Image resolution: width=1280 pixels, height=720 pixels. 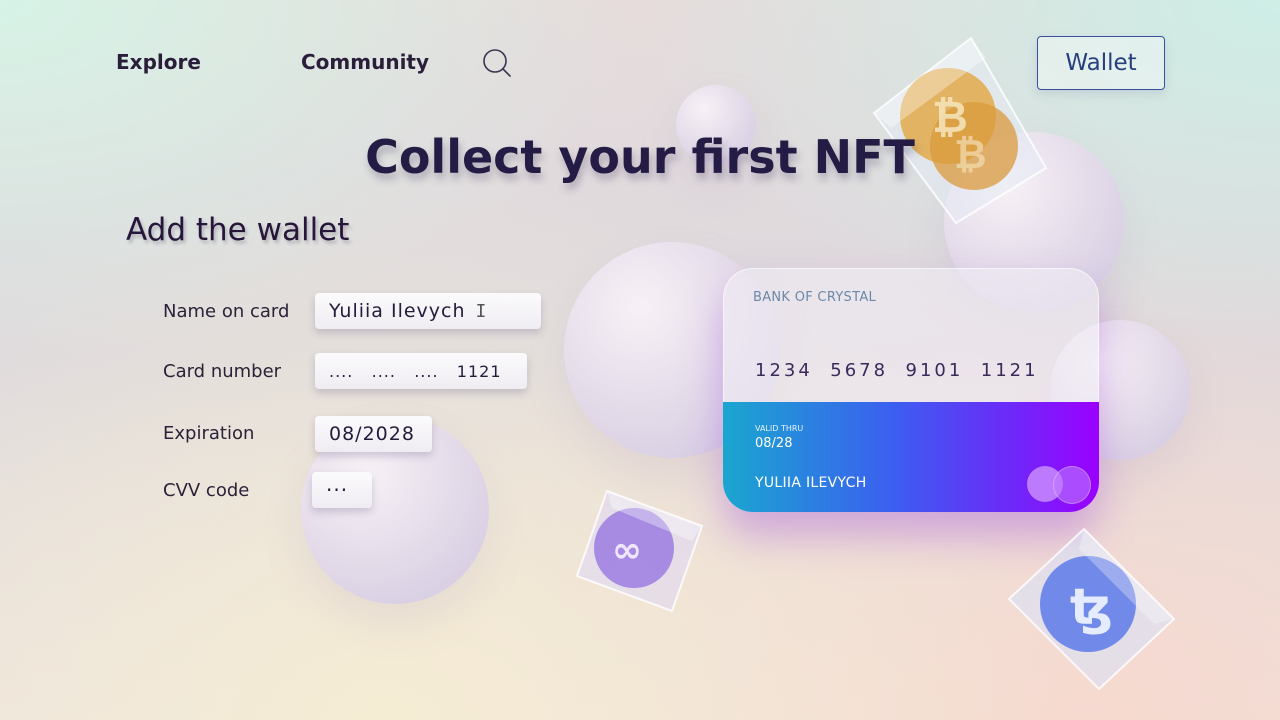 What do you see at coordinates (960, 130) in the screenshot?
I see `bitcoin-crystal-icon: ₿ ₿` at bounding box center [960, 130].